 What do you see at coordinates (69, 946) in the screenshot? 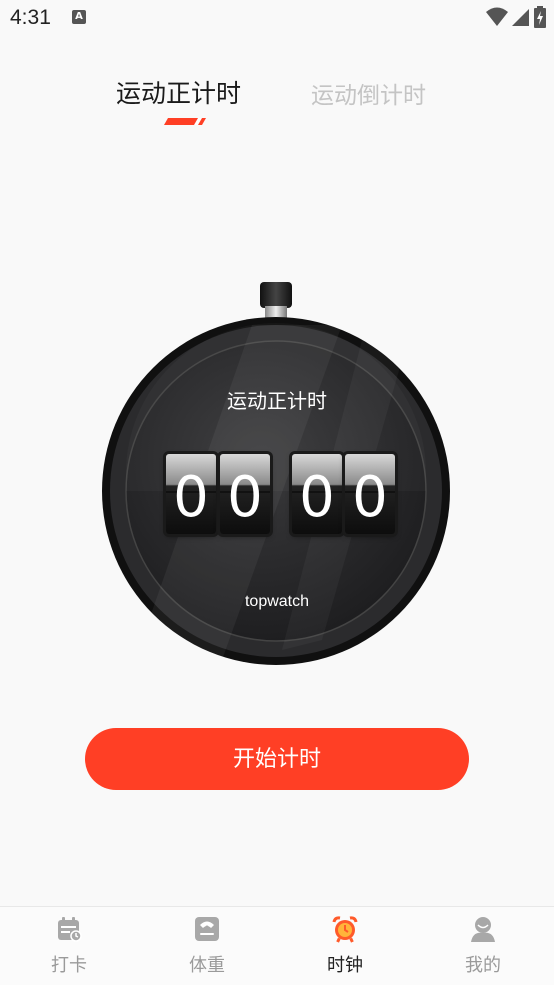
I see `nav-item-checkin: 打卡` at bounding box center [69, 946].